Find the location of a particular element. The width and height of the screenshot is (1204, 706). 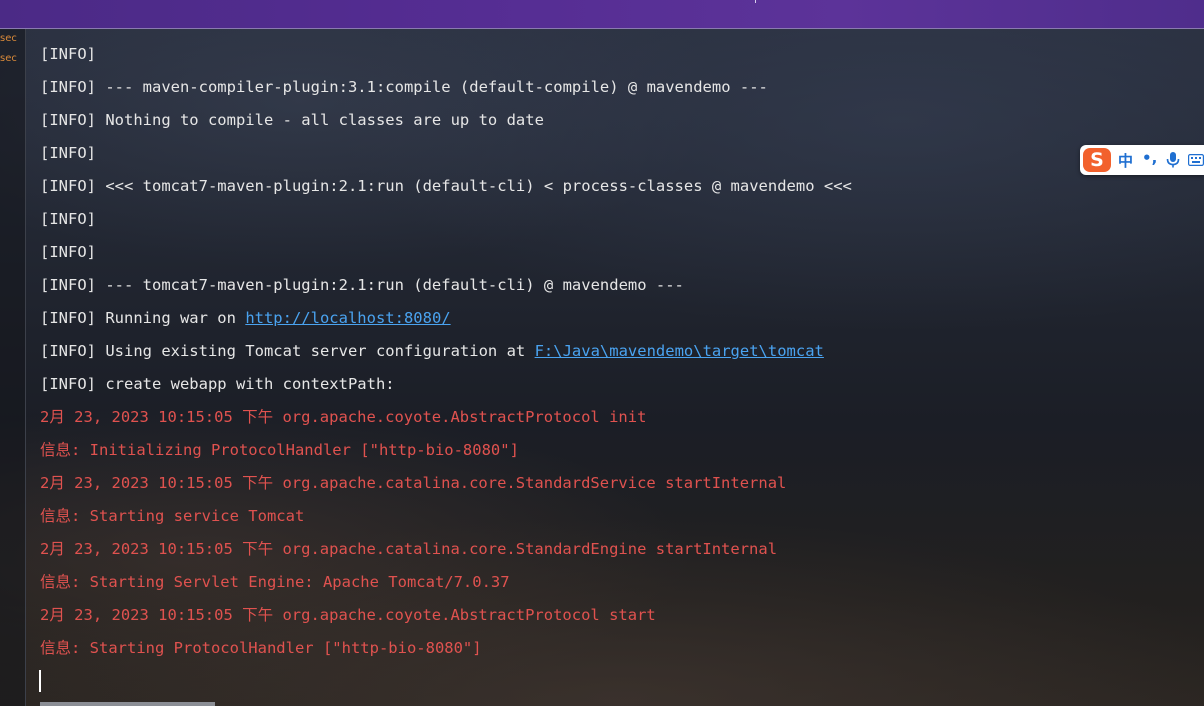

ime-language-mode-toggle: 中 is located at coordinates (1125, 160).